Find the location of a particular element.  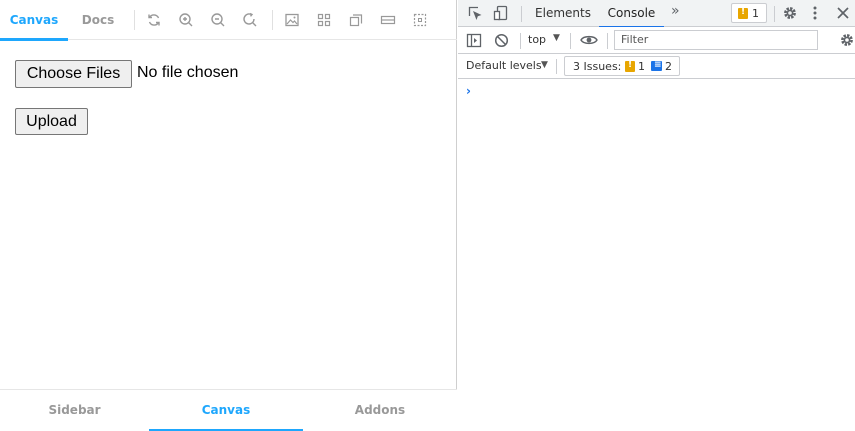

log-levels-select: Default levels is located at coordinates (504, 65).